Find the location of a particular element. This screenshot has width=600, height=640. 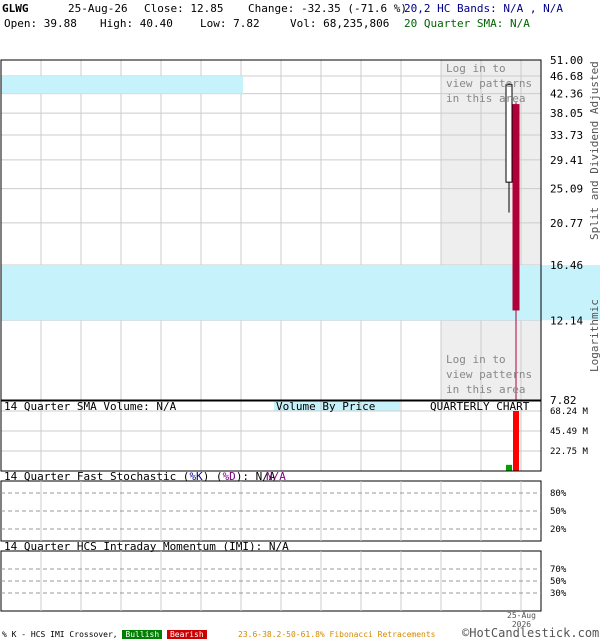

price-tick-label: 20.77 is located at coordinates (566, 223).